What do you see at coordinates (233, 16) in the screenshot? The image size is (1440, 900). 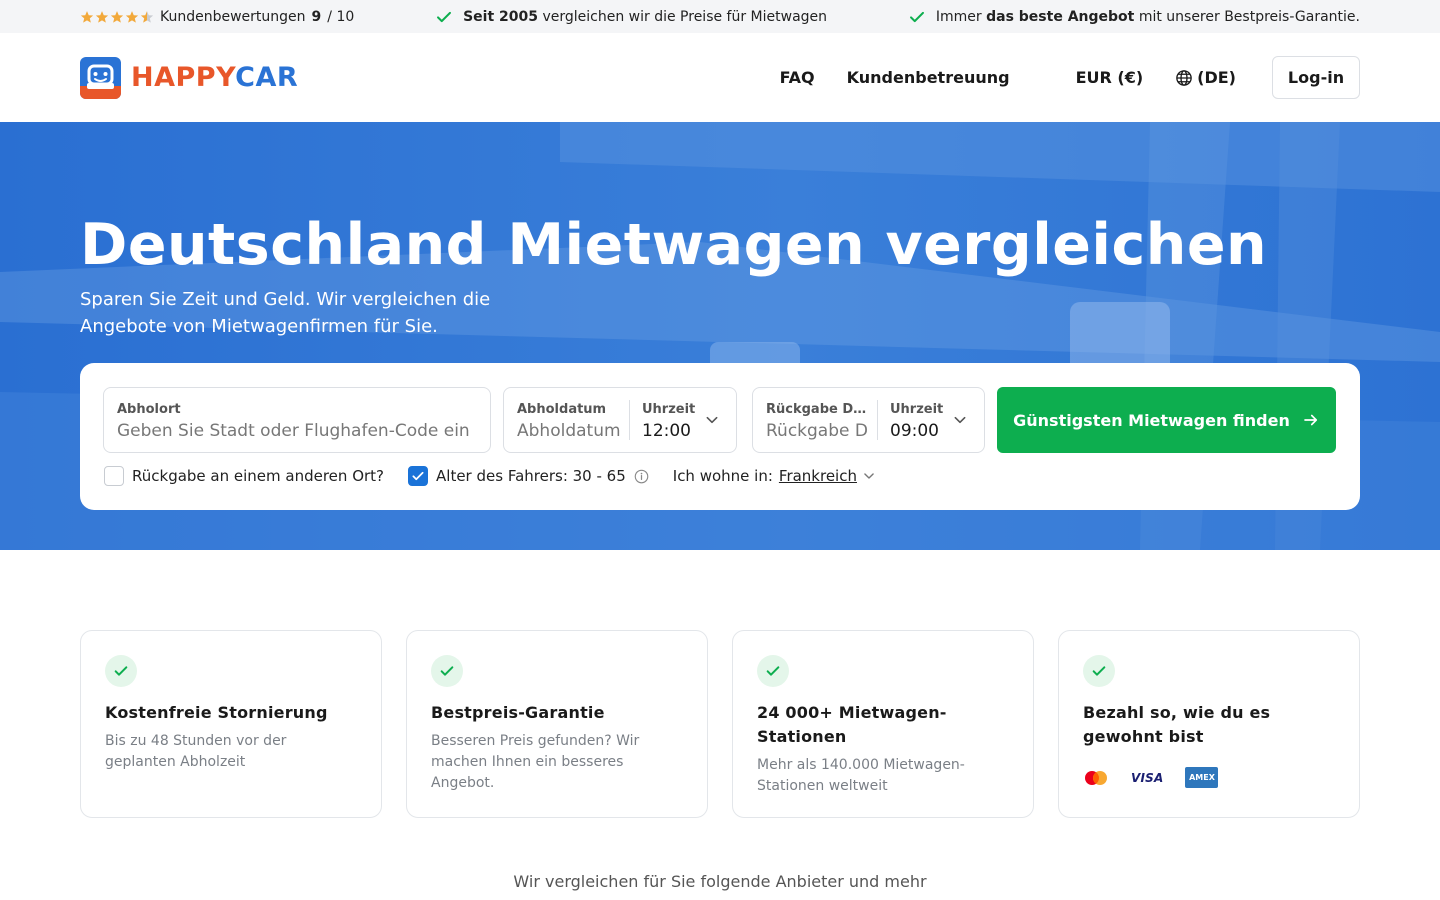 I see `reviews-label: Kundenbewertungen` at bounding box center [233, 16].